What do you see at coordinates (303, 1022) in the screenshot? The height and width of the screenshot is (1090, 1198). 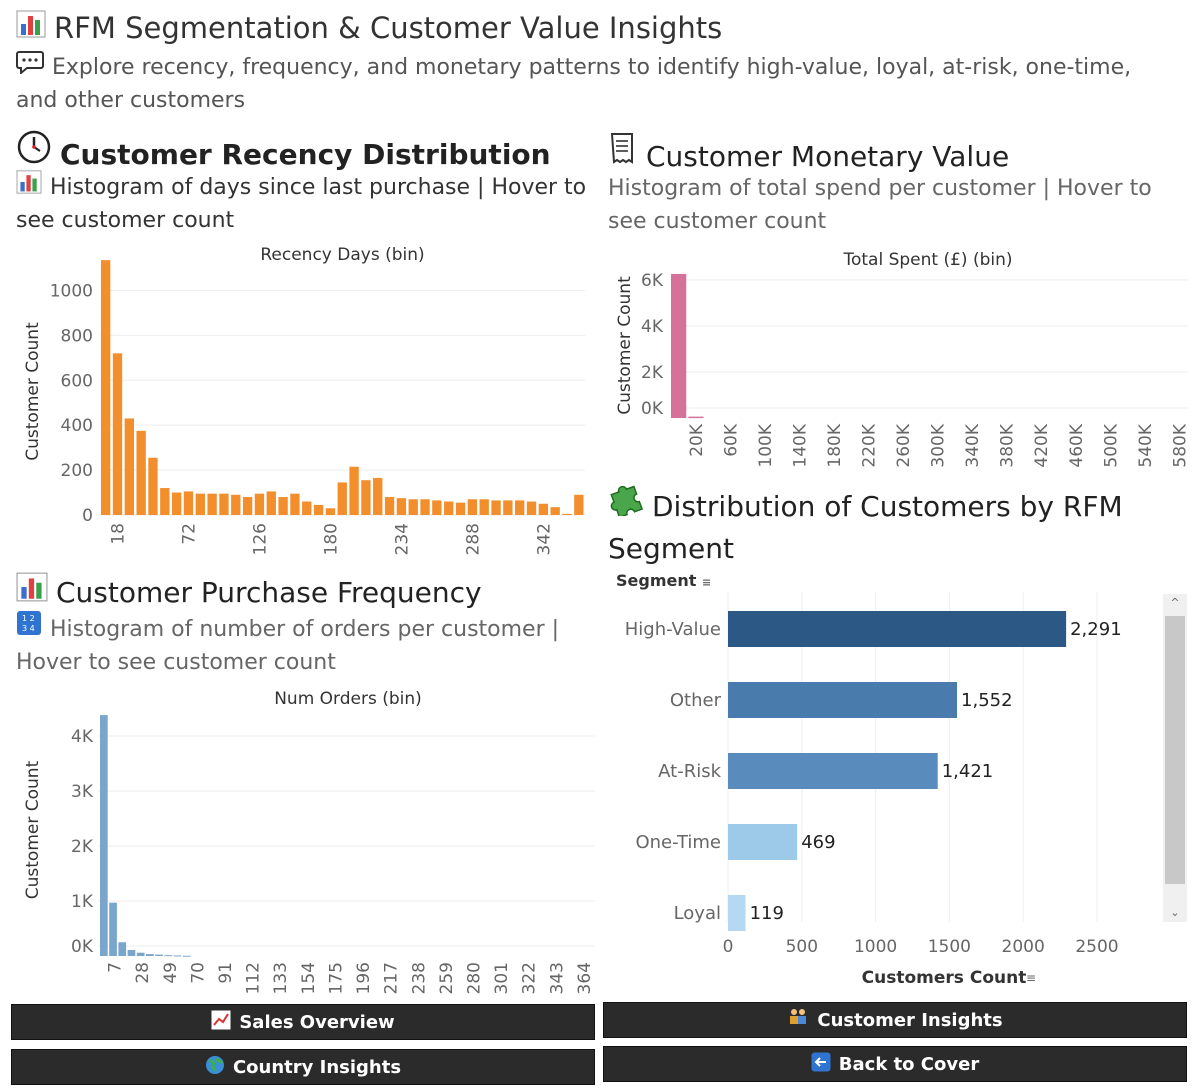 I see `sales-overview-button: Sales Overview` at bounding box center [303, 1022].